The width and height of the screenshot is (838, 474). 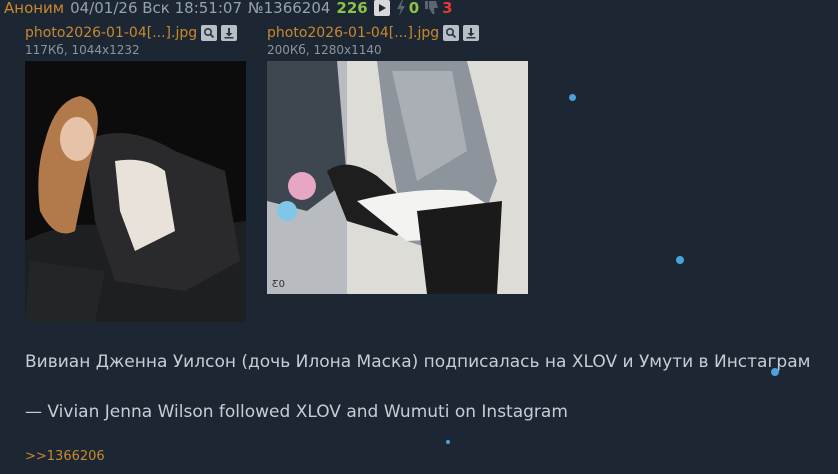 What do you see at coordinates (414, 8) in the screenshot?
I see `upvote-count: 0` at bounding box center [414, 8].